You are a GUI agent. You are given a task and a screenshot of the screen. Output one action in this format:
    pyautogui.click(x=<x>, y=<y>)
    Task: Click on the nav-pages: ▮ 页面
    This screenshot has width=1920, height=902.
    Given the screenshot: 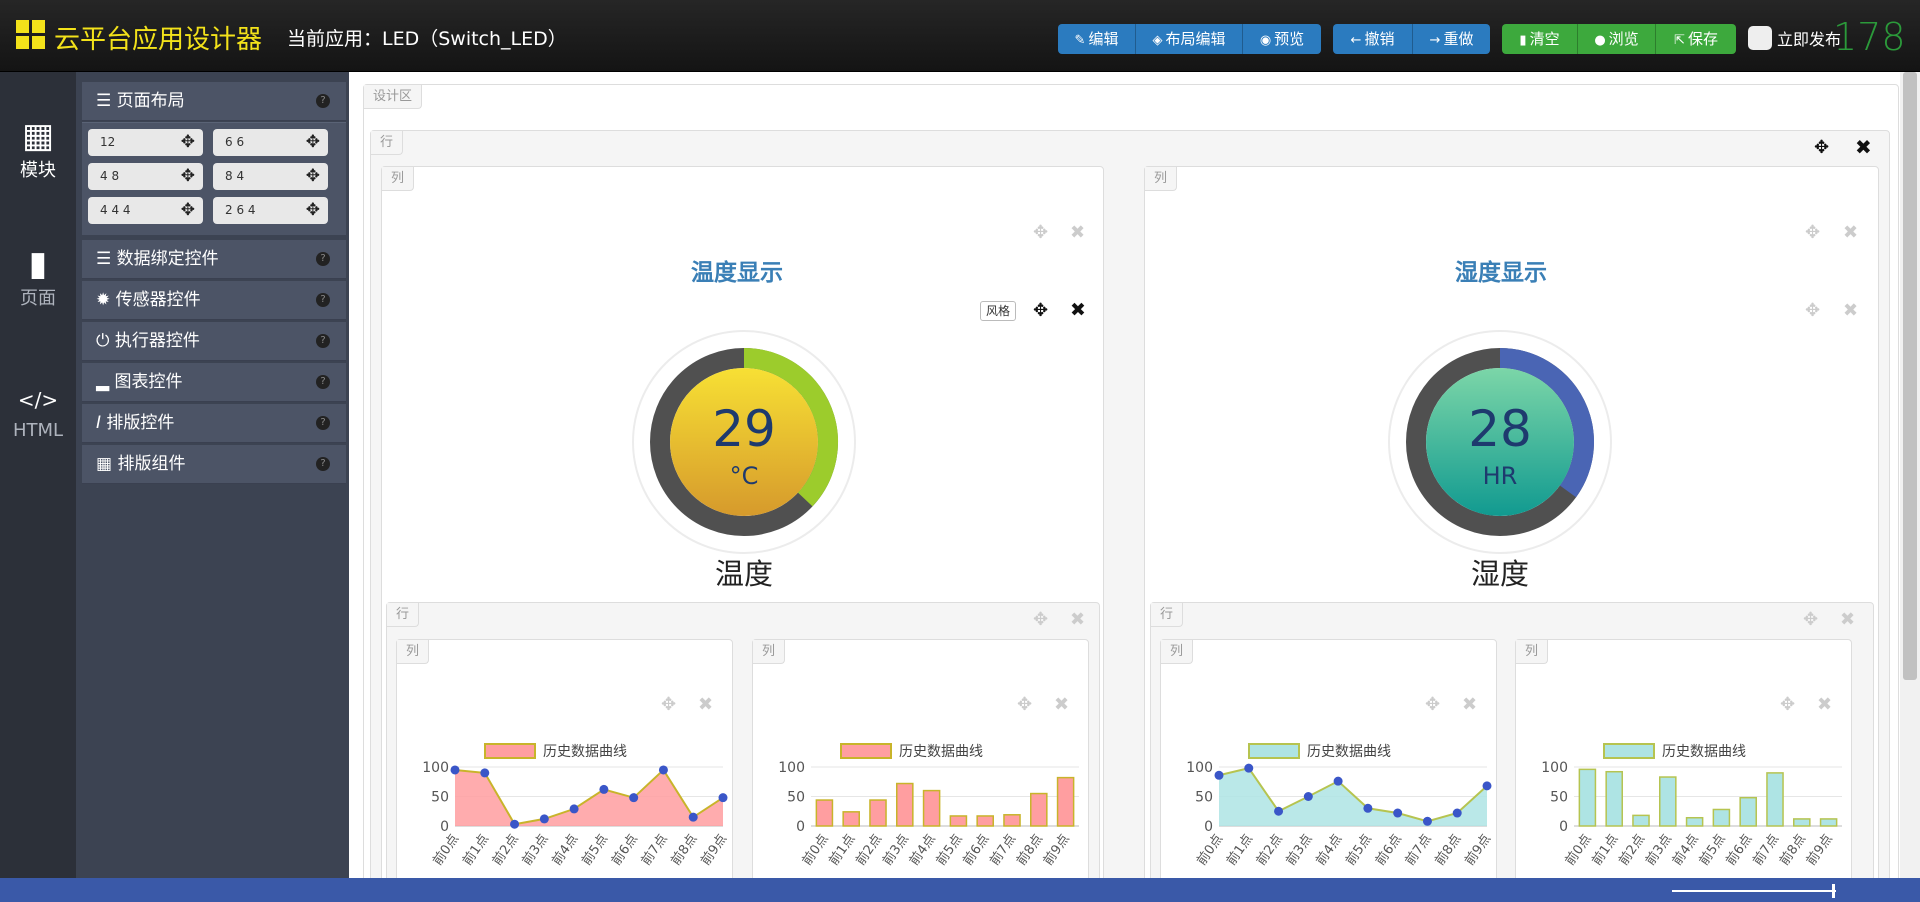 What is the action you would take?
    pyautogui.click(x=38, y=277)
    